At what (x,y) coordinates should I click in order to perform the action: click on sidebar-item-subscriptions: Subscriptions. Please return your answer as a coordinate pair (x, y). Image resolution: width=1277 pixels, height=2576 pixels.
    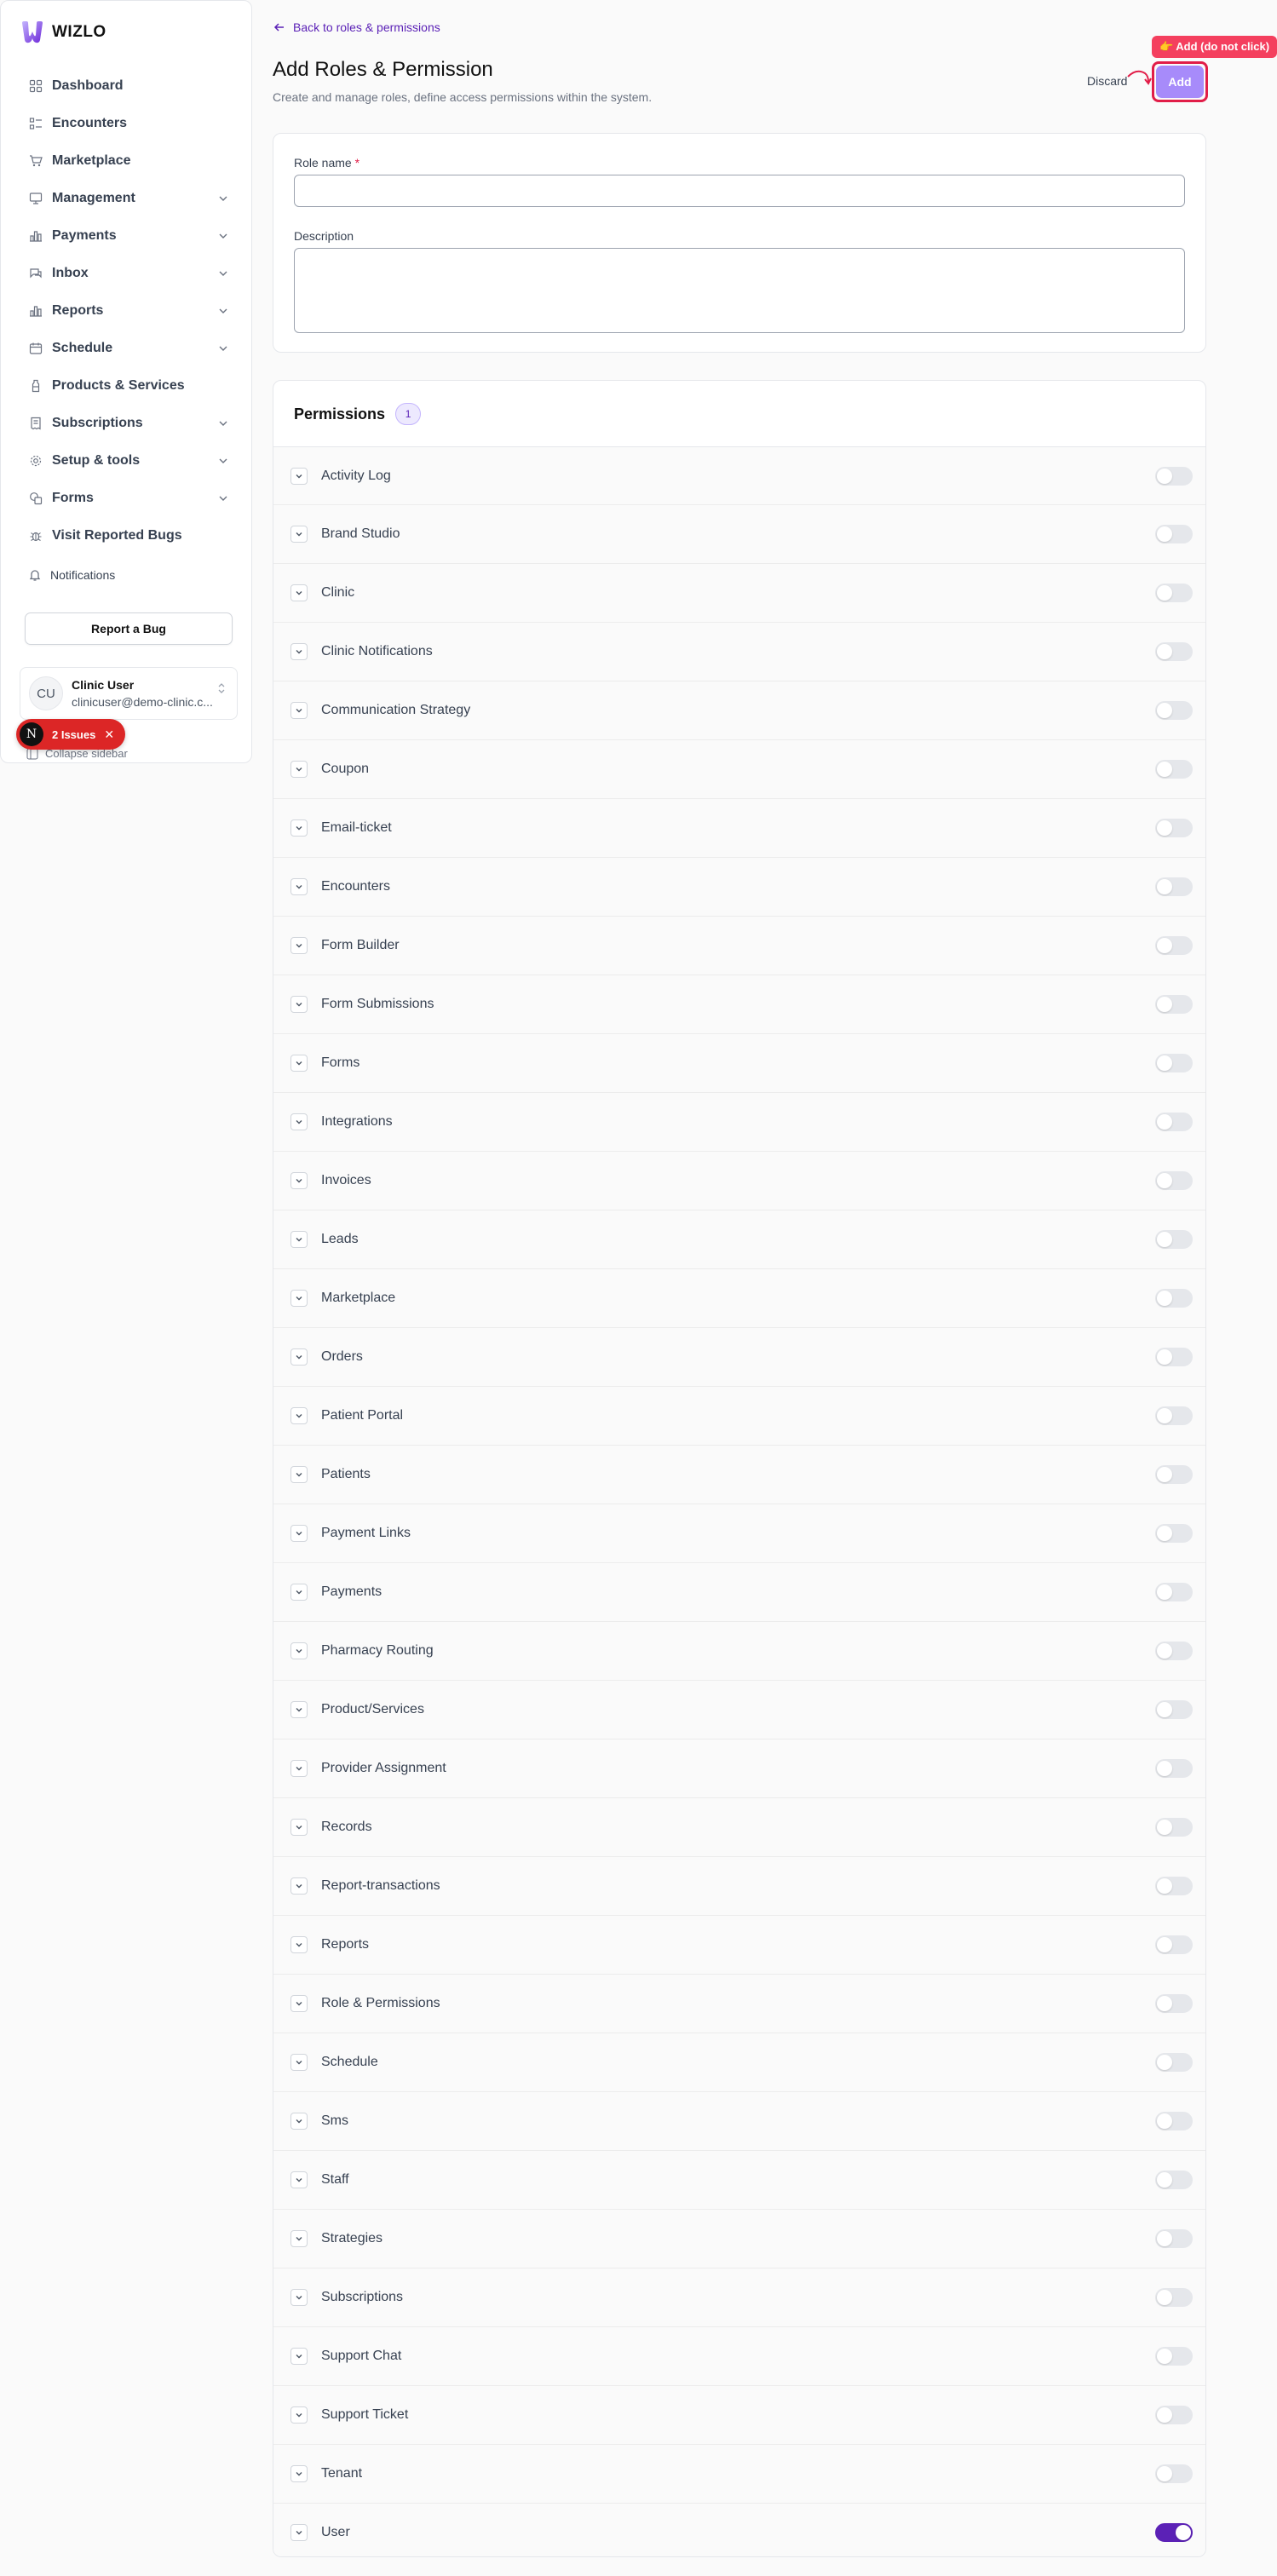
    Looking at the image, I should click on (127, 423).